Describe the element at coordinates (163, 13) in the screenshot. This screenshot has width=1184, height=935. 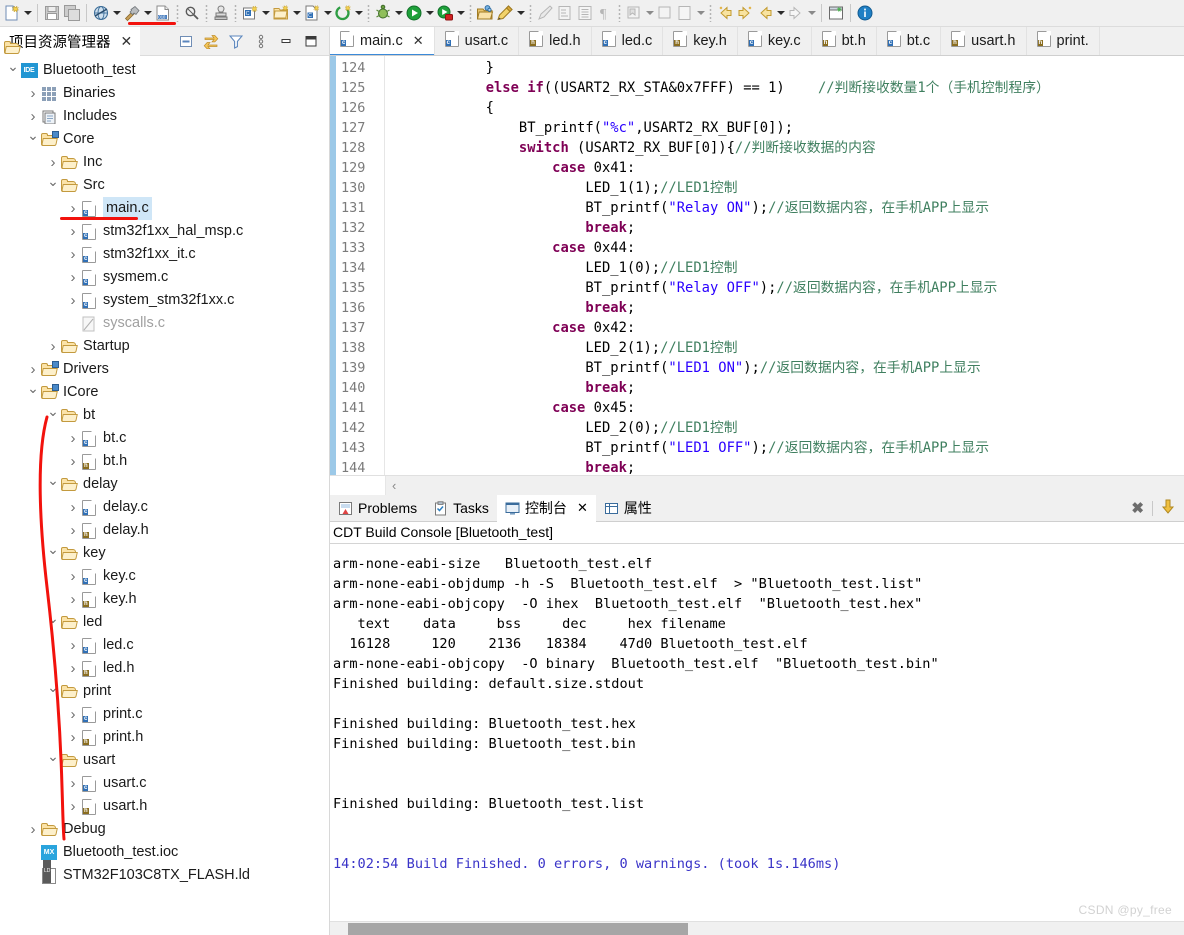
I see `binary-file-icon: 010` at that location.